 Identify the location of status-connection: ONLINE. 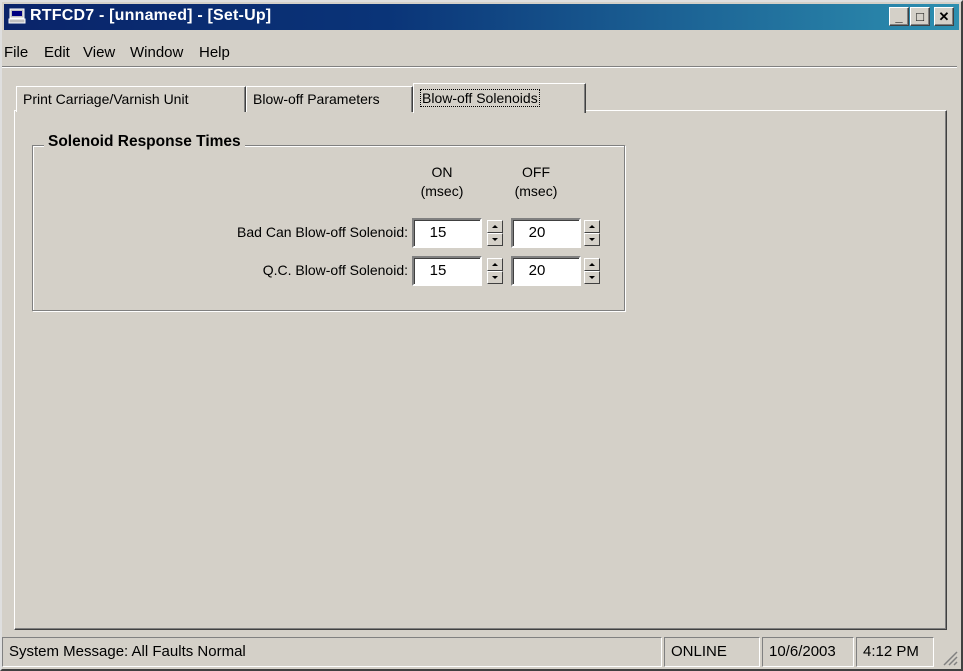
(712, 652).